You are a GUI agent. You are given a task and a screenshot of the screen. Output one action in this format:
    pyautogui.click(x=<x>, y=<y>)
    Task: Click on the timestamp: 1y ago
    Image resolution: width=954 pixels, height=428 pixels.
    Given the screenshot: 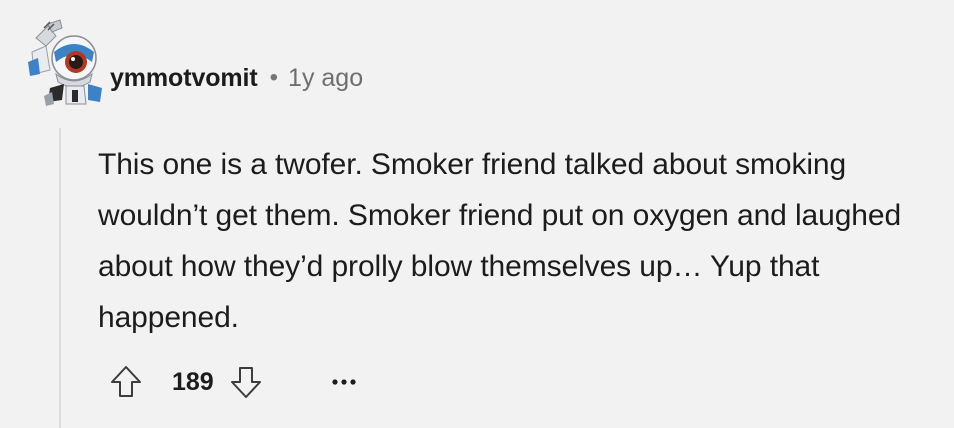 What is the action you would take?
    pyautogui.click(x=325, y=78)
    